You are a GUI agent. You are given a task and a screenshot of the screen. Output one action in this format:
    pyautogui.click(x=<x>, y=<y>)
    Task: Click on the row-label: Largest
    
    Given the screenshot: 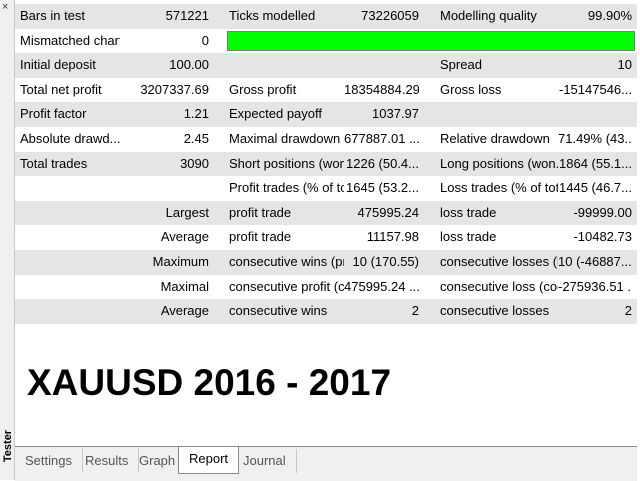 What is the action you would take?
    pyautogui.click(x=187, y=212)
    